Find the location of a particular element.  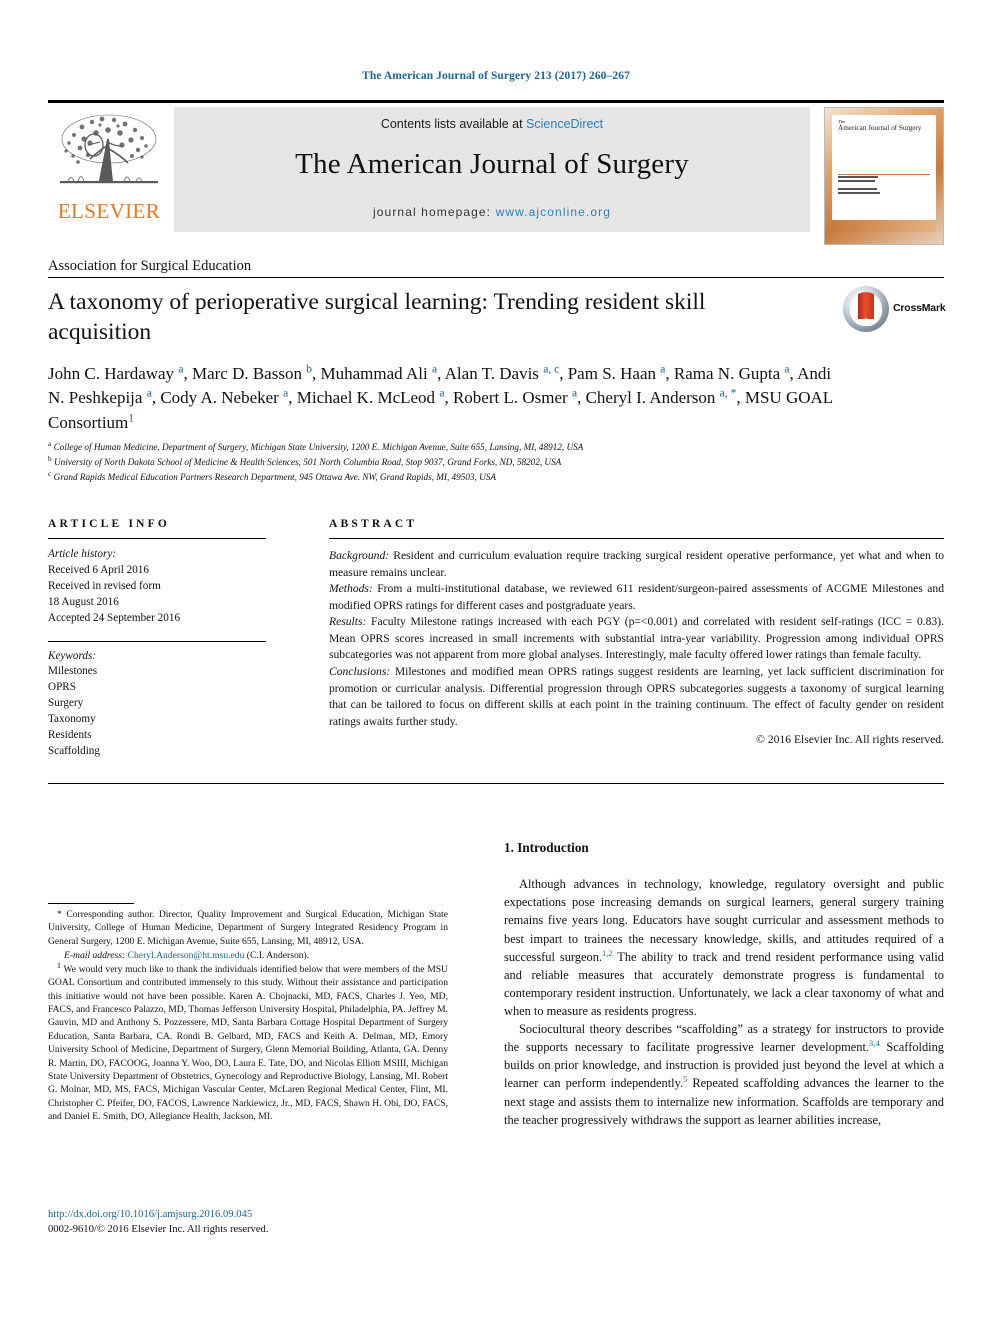

crossmark-inner is located at coordinates (866, 309).